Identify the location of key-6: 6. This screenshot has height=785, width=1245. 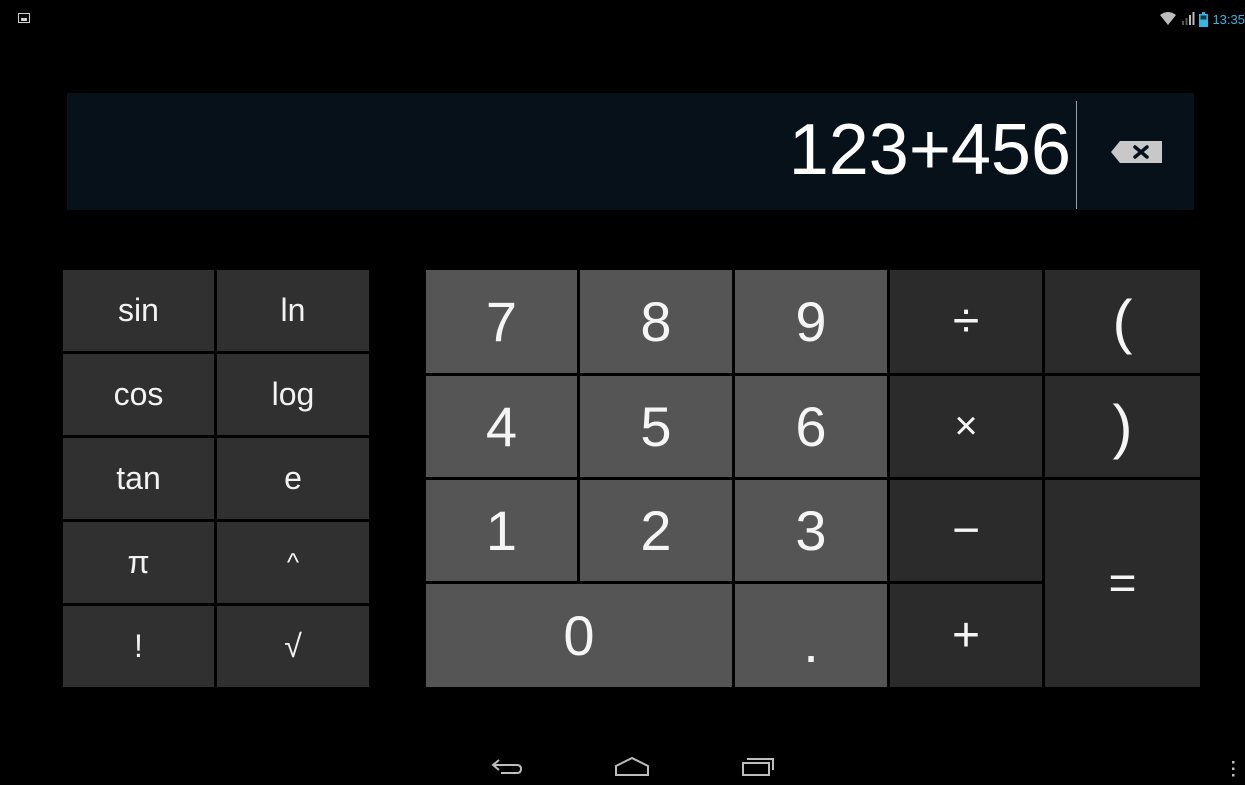
(811, 426).